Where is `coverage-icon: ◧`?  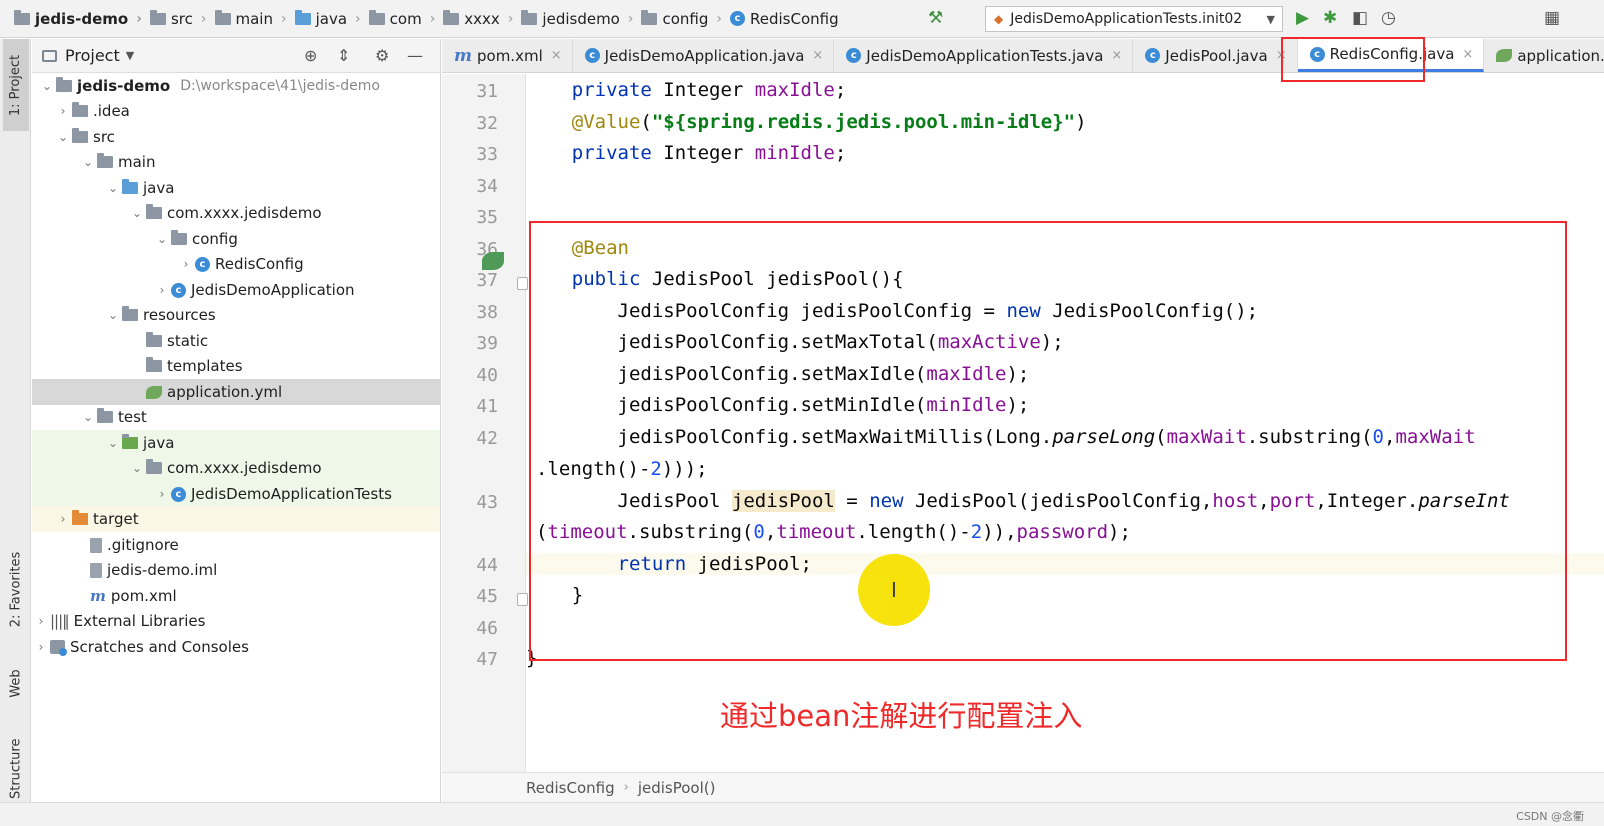 coverage-icon: ◧ is located at coordinates (1360, 18).